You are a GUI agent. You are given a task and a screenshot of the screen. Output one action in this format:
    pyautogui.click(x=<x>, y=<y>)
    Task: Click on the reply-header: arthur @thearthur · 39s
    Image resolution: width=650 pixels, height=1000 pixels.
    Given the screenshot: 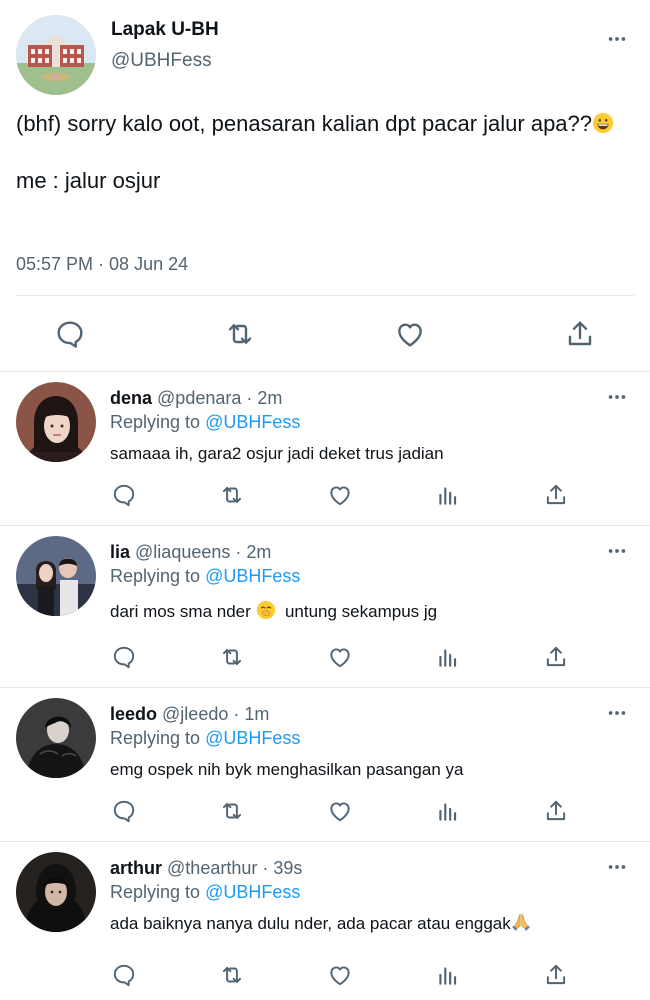 What is the action you would take?
    pyautogui.click(x=206, y=868)
    